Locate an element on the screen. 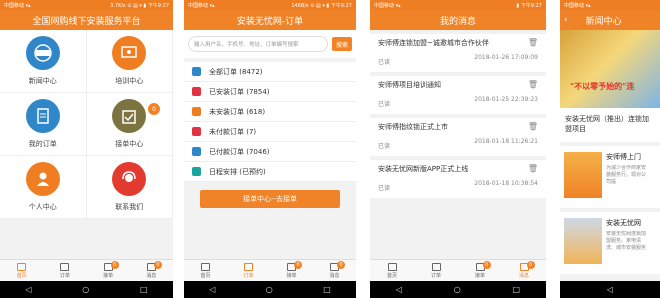 The width and height of the screenshot is (660, 298). tab-label: 订单 is located at coordinates (64, 275).